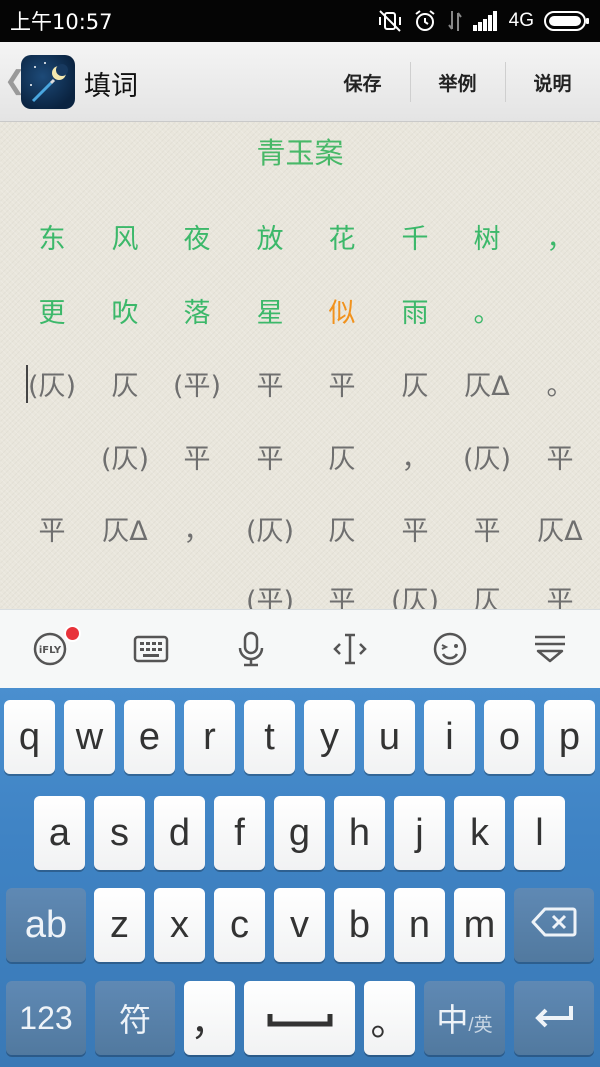 This screenshot has width=600, height=1067. Describe the element at coordinates (450, 649) in the screenshot. I see `emoji-icon` at that location.